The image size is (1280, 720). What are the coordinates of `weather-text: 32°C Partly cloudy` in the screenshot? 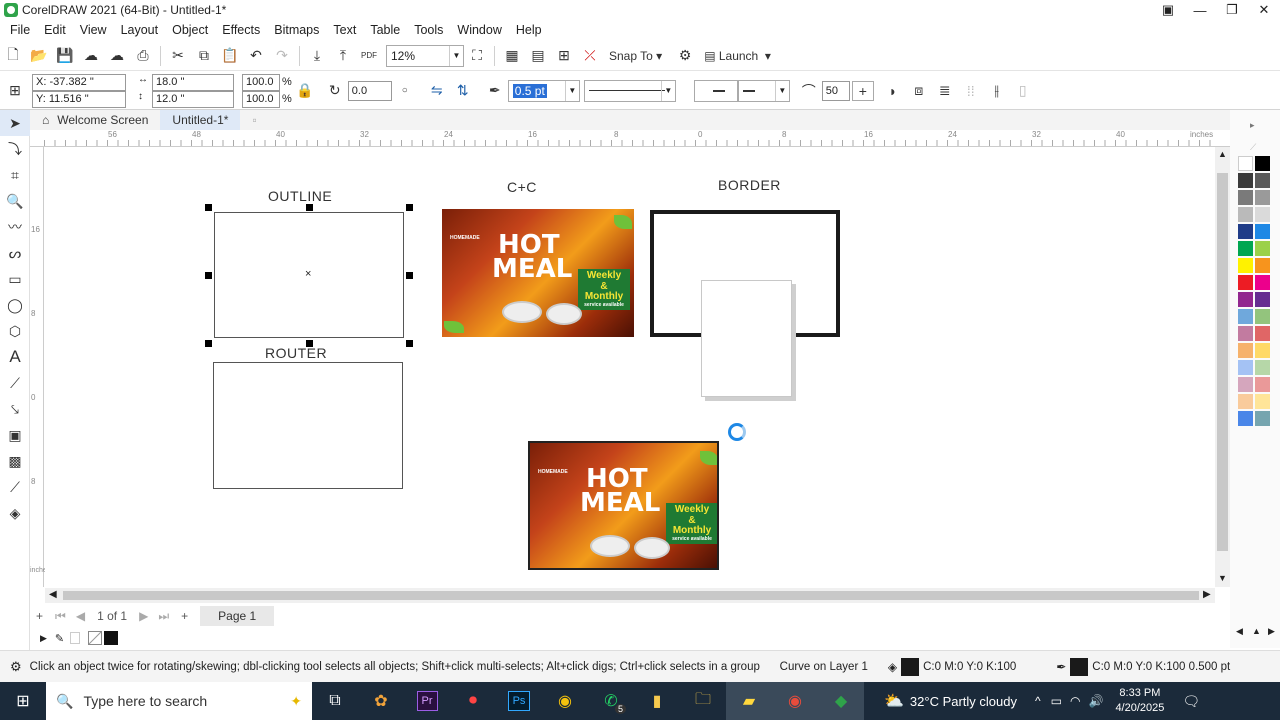 It's located at (963, 701).